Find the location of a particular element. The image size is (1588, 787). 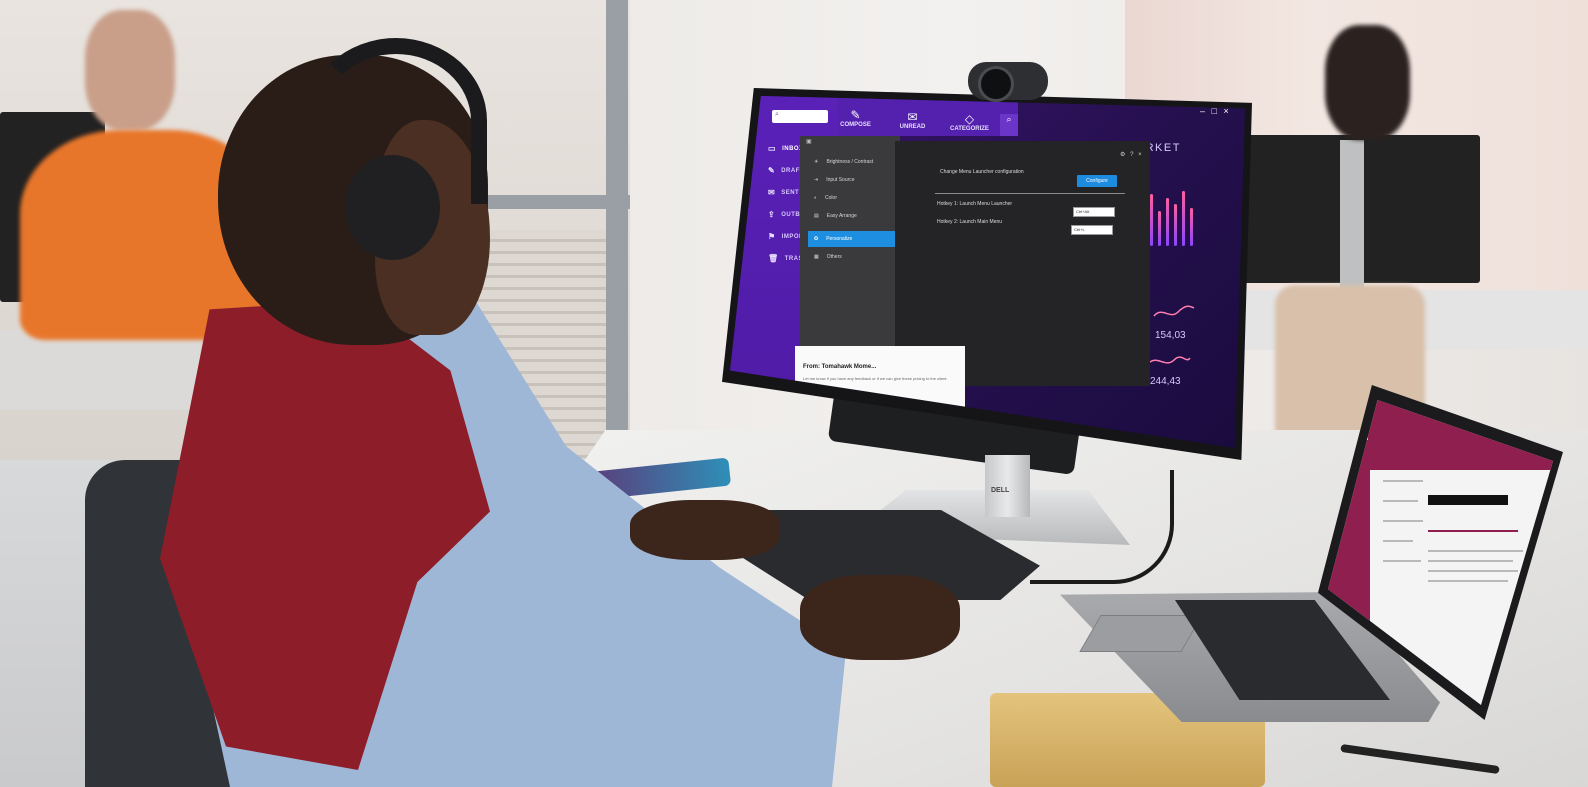

dashboard-value-1: 154,03 is located at coordinates (1170, 335).